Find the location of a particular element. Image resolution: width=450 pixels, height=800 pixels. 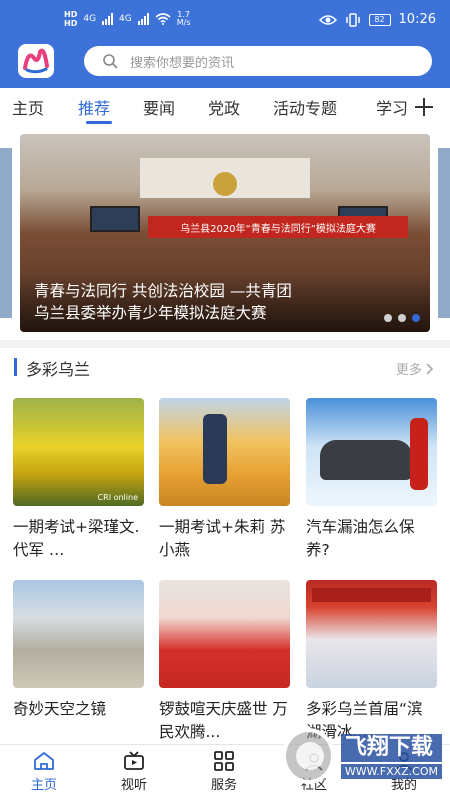

section-header: 多彩乌兰 更多 is located at coordinates (225, 368).